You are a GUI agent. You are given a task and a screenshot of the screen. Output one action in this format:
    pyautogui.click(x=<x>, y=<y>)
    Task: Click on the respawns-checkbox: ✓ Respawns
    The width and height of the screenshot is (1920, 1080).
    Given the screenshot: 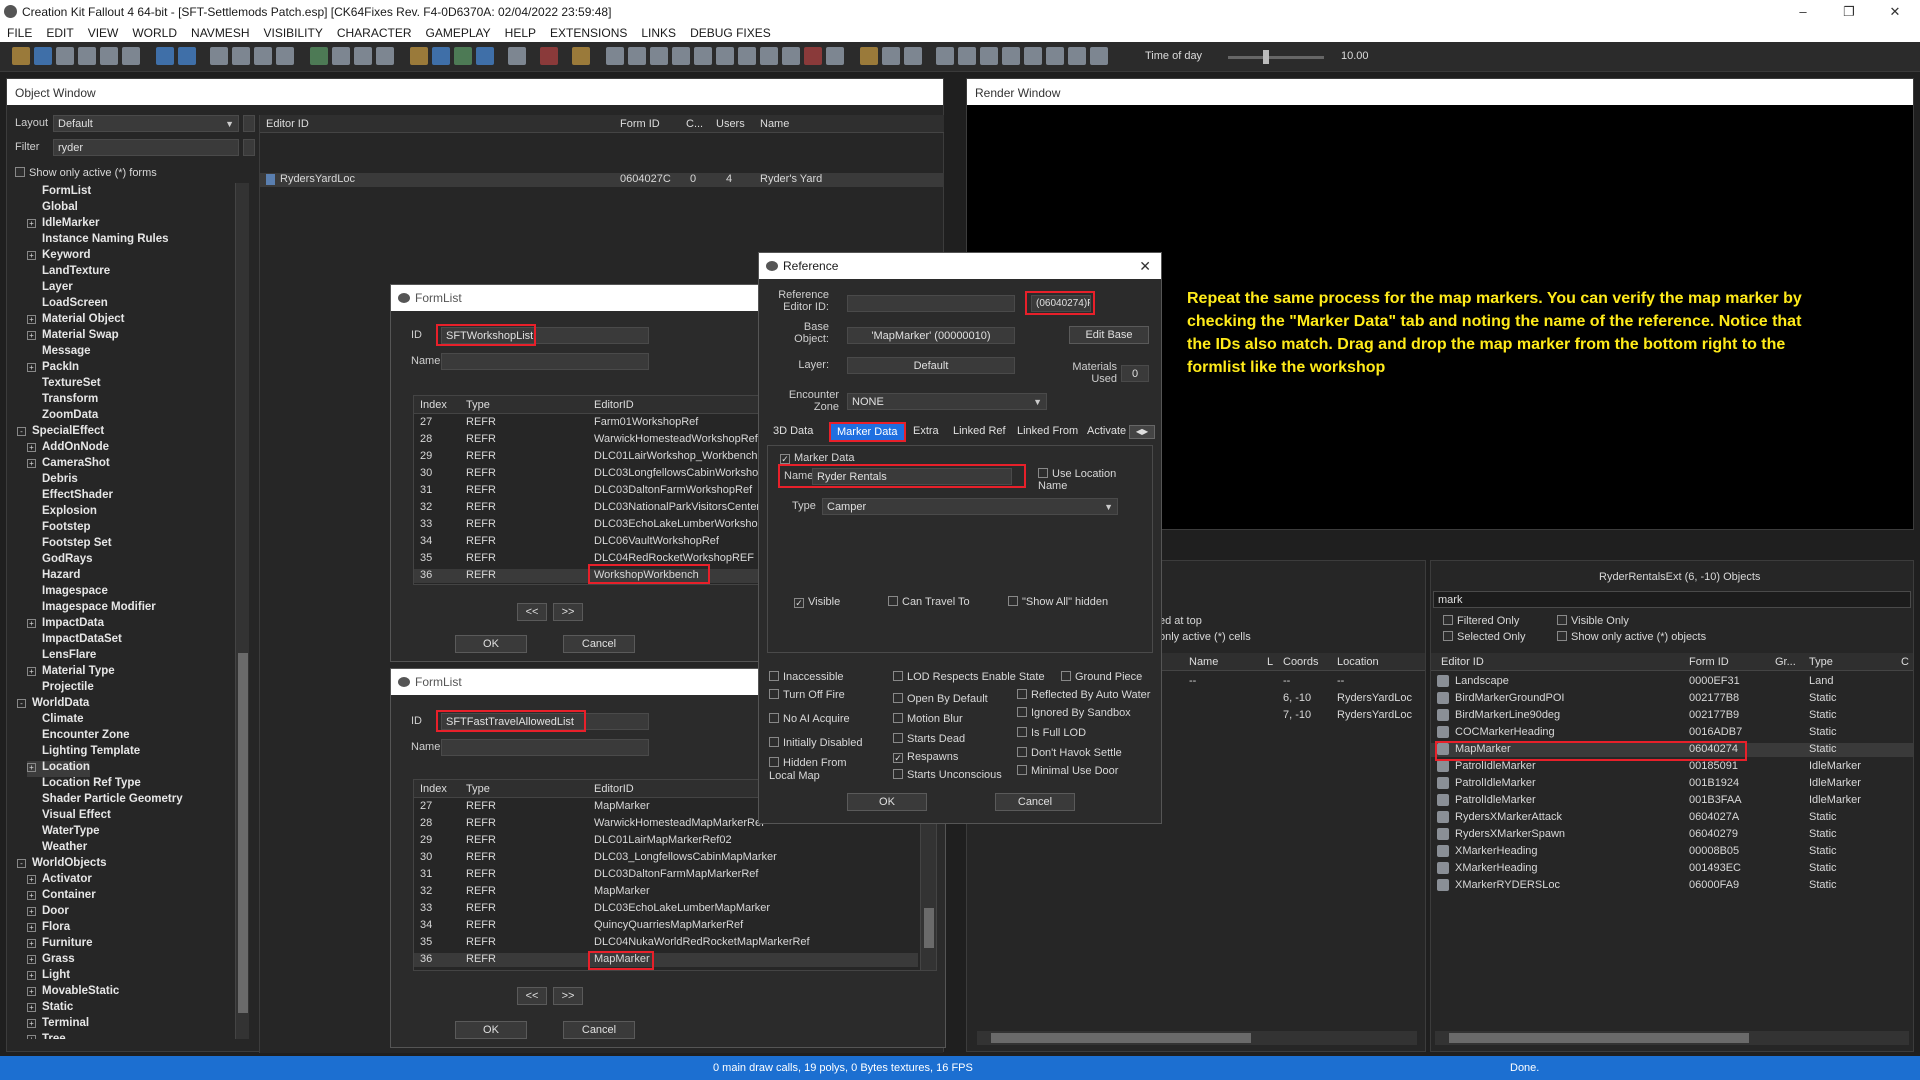 What is the action you would take?
    pyautogui.click(x=925, y=757)
    